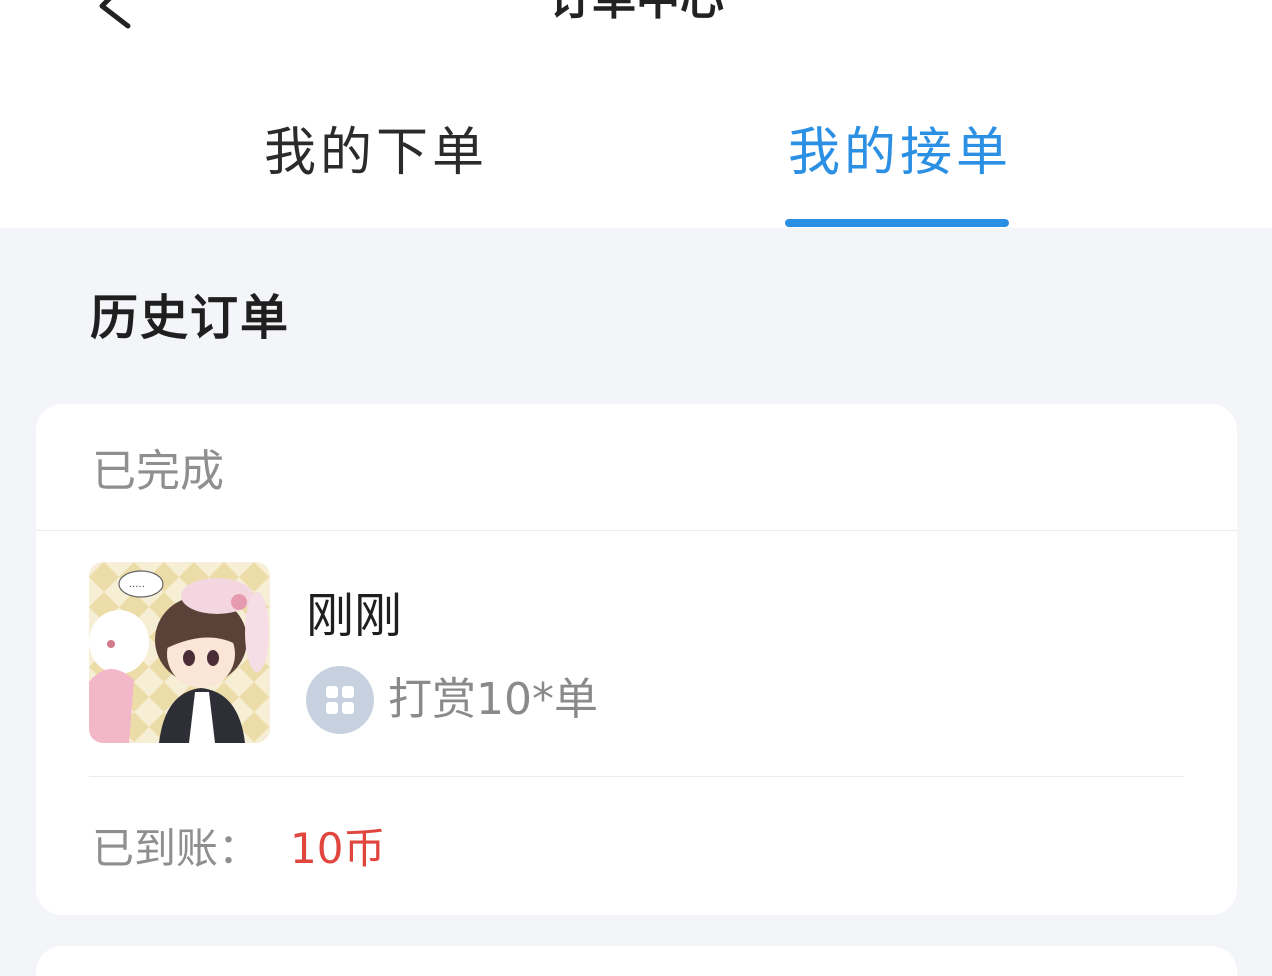  What do you see at coordinates (376, 153) in the screenshot?
I see `tab-my-orders: 我的下单` at bounding box center [376, 153].